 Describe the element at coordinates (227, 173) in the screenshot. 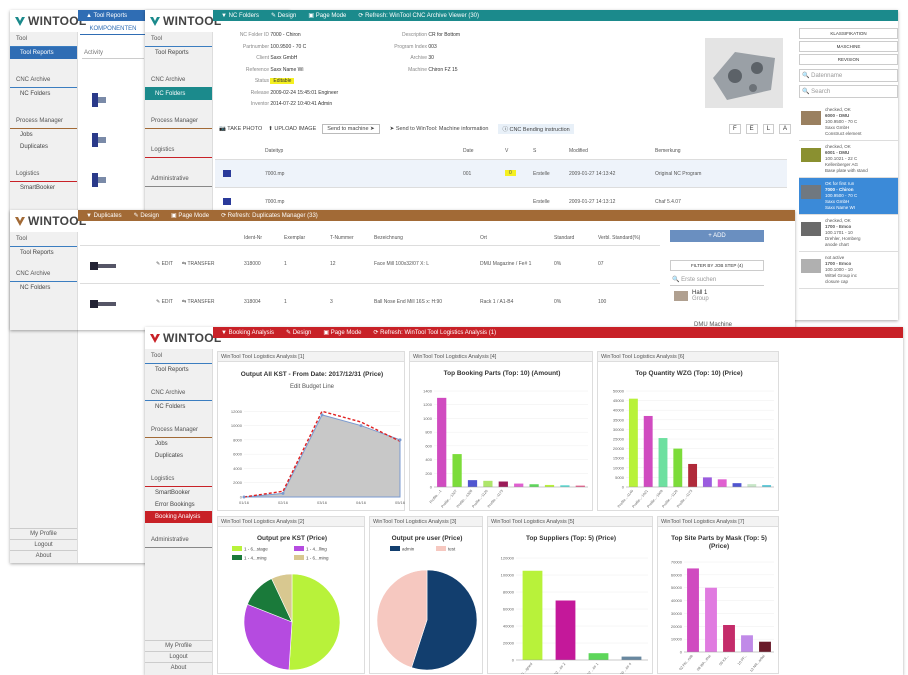

I see `nc-file-icon` at that location.